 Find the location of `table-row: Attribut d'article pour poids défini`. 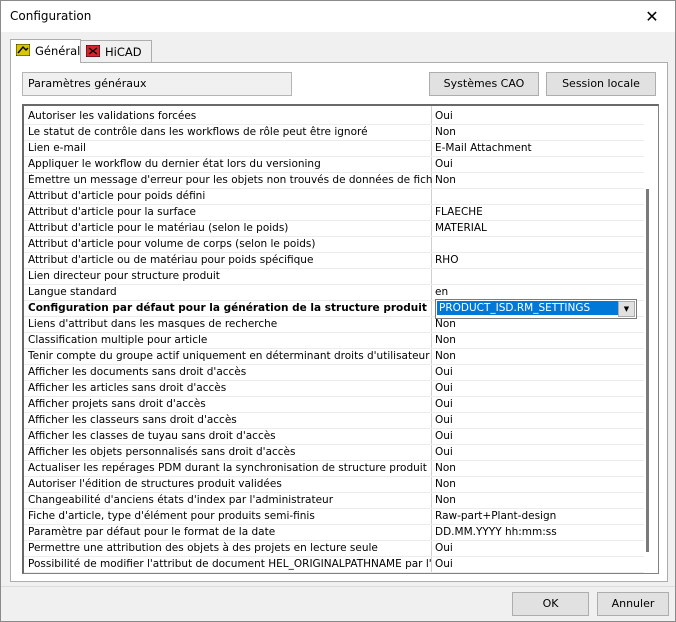

table-row: Attribut d'article pour poids défini is located at coordinates (334, 197).